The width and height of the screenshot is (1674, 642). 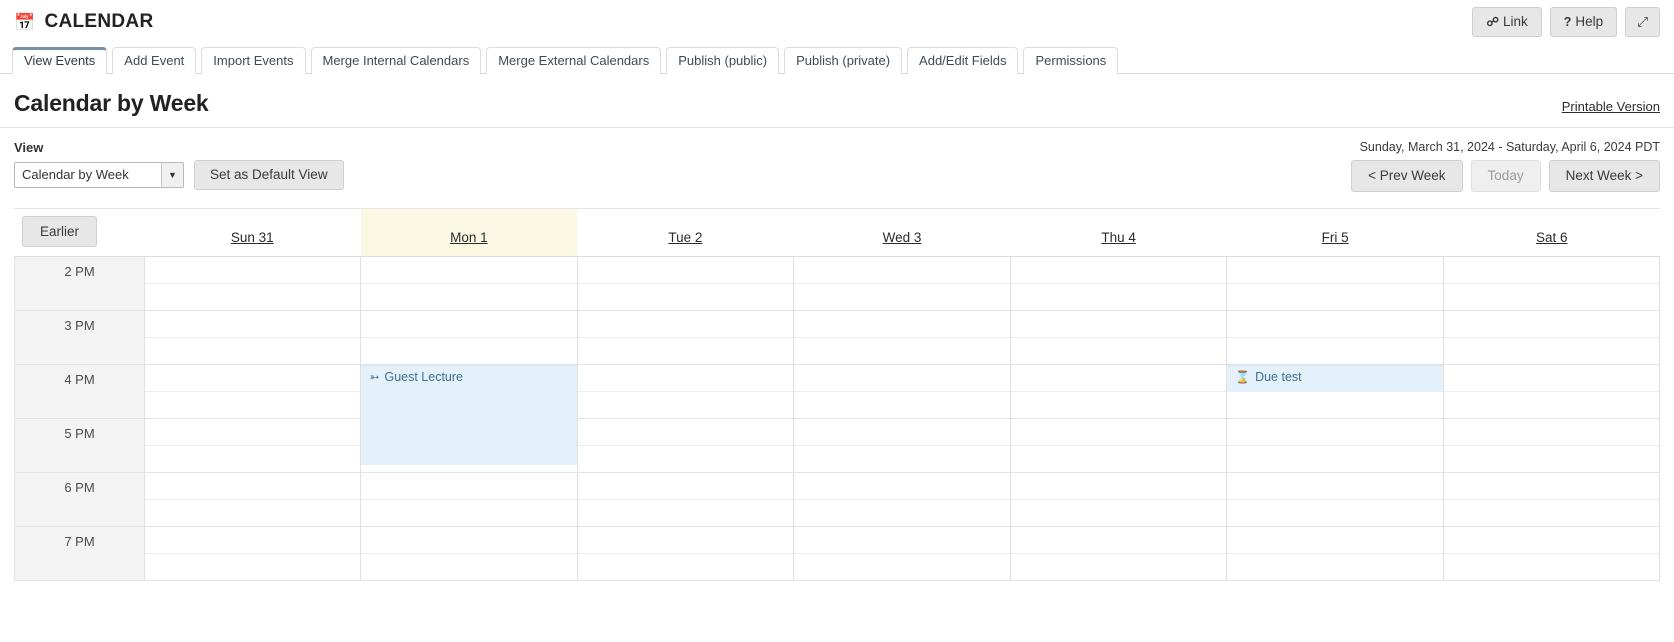 I want to click on calendar-event-guest-lecture: ➳ Guest Lecture, so click(x=469, y=414).